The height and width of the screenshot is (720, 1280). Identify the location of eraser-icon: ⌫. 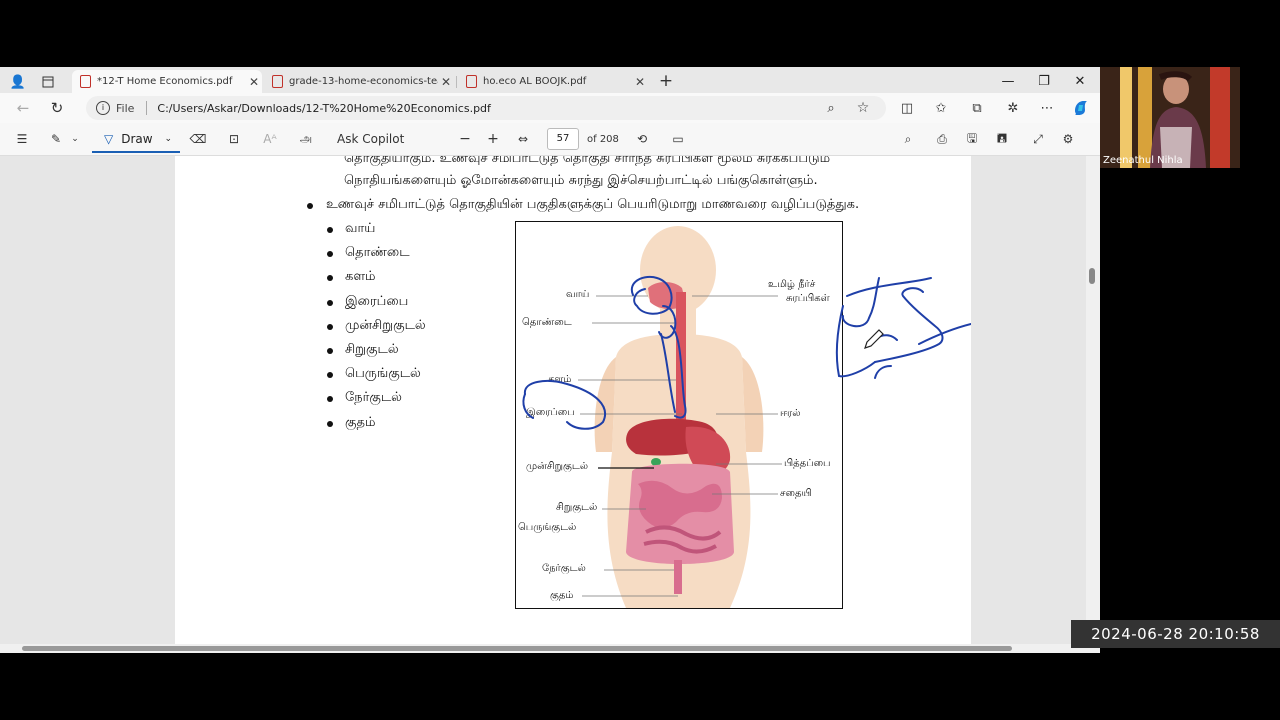
(198, 139).